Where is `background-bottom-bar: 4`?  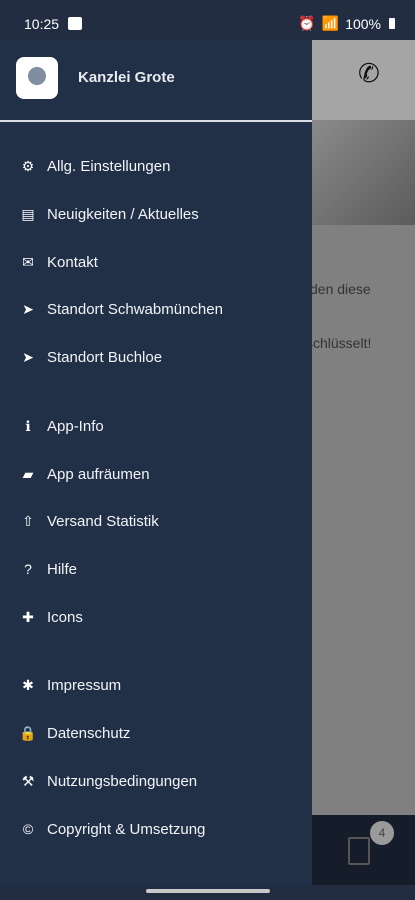
background-bottom-bar: 4 is located at coordinates (363, 850).